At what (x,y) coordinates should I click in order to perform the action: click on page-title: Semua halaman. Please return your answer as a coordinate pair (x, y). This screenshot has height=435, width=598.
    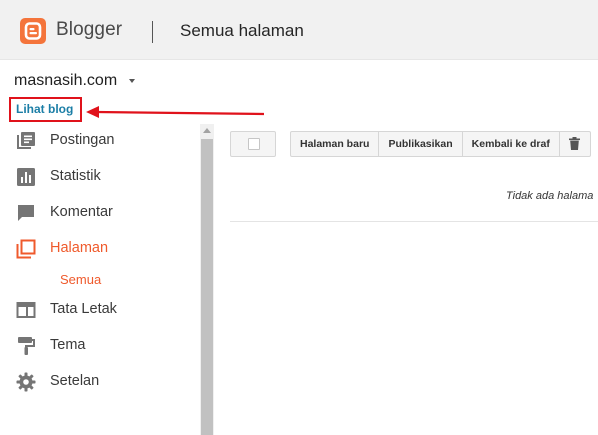
    Looking at the image, I should click on (242, 30).